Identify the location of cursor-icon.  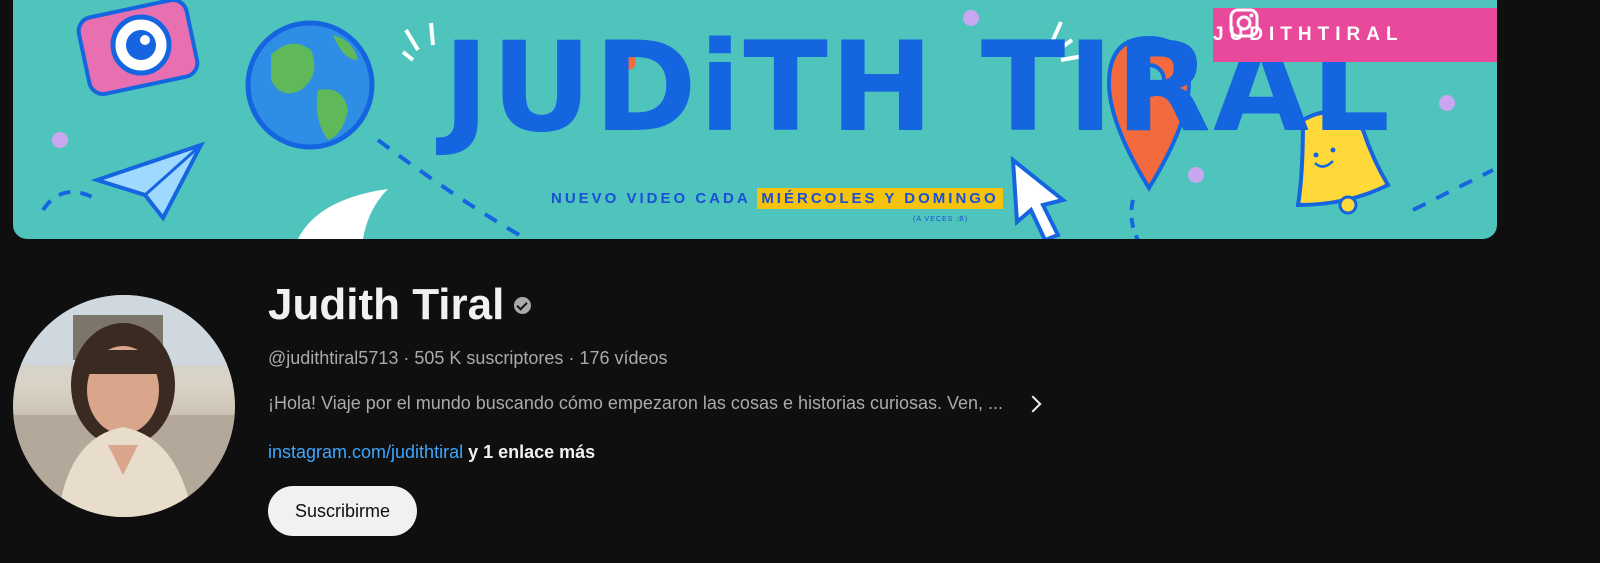
(1039, 197).